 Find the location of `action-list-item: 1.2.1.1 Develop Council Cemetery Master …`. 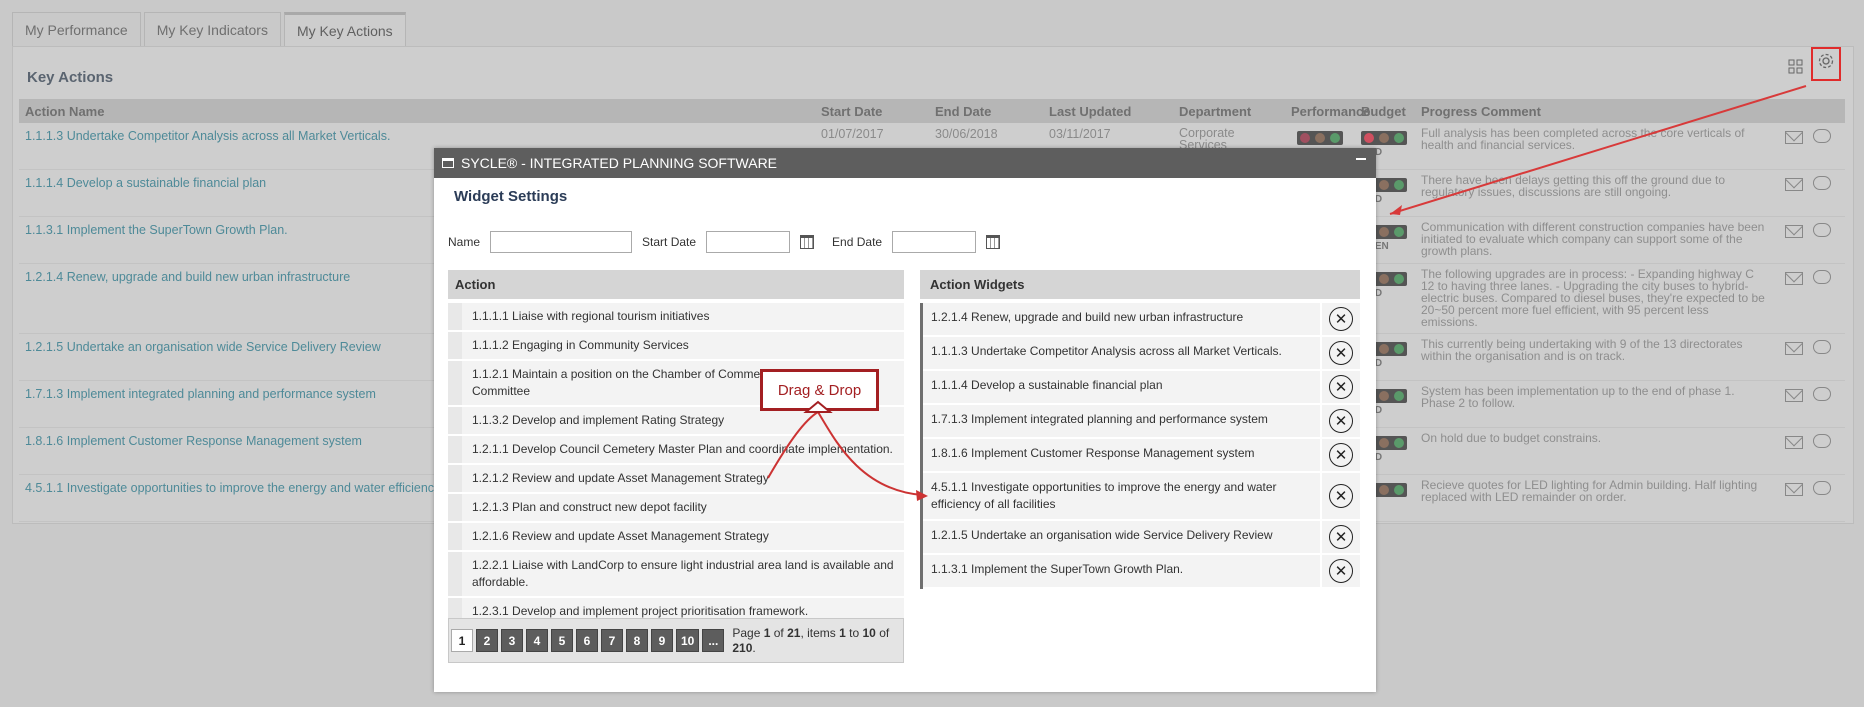

action-list-item: 1.2.1.1 Develop Council Cemetery Master … is located at coordinates (676, 450).